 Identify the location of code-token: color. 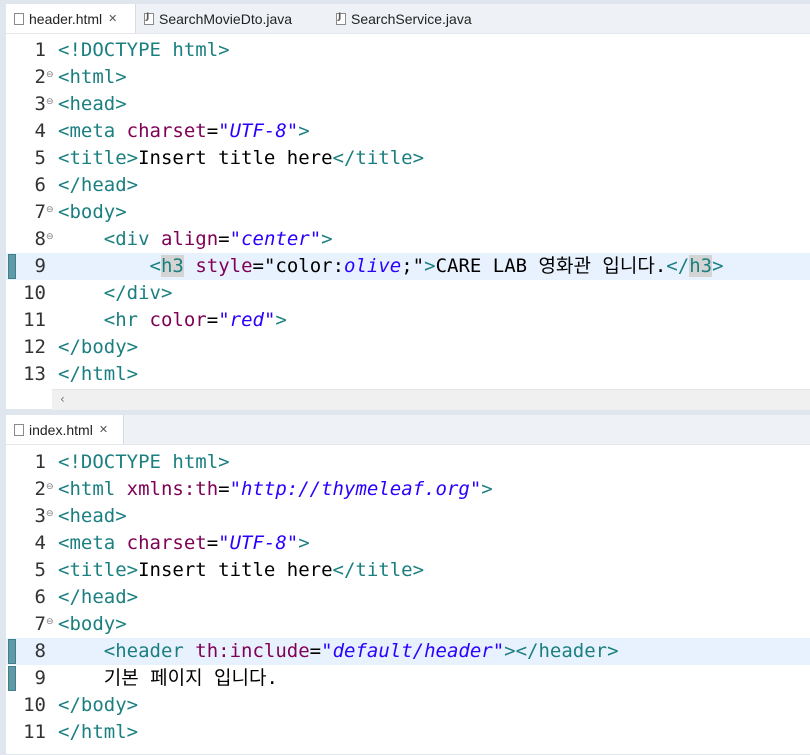
(178, 320).